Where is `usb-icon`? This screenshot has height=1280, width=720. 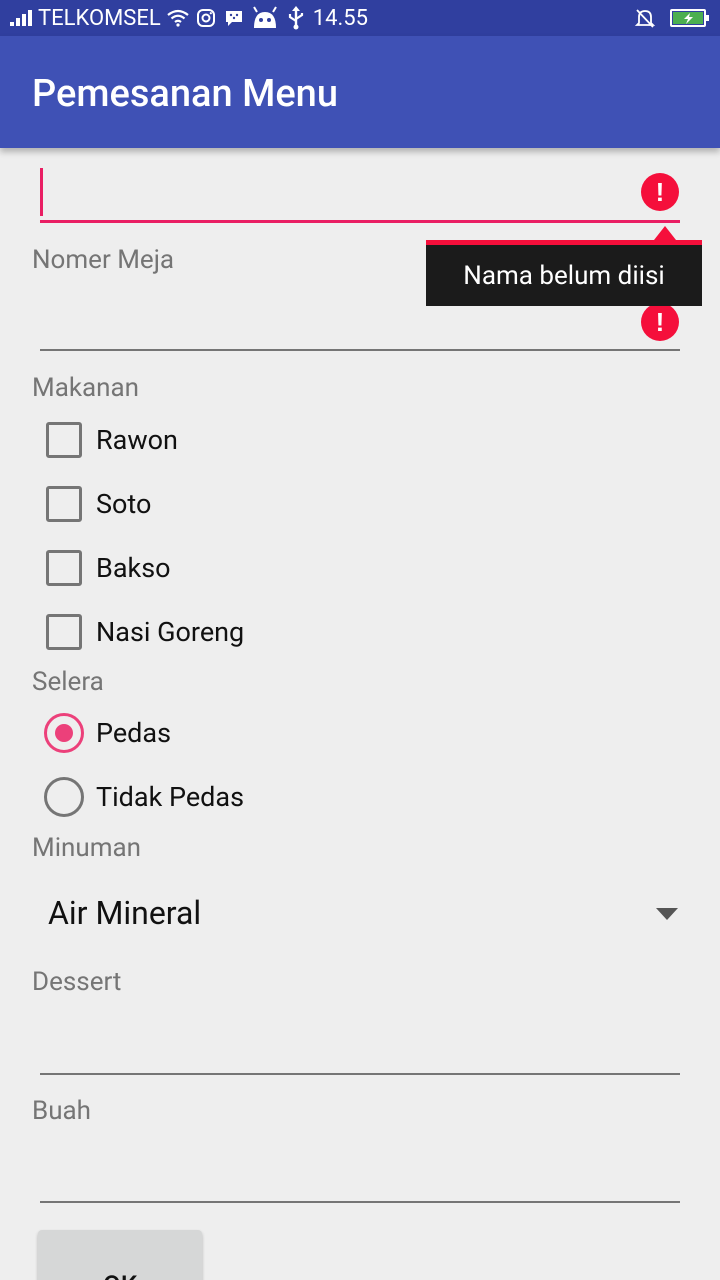
usb-icon is located at coordinates (296, 18).